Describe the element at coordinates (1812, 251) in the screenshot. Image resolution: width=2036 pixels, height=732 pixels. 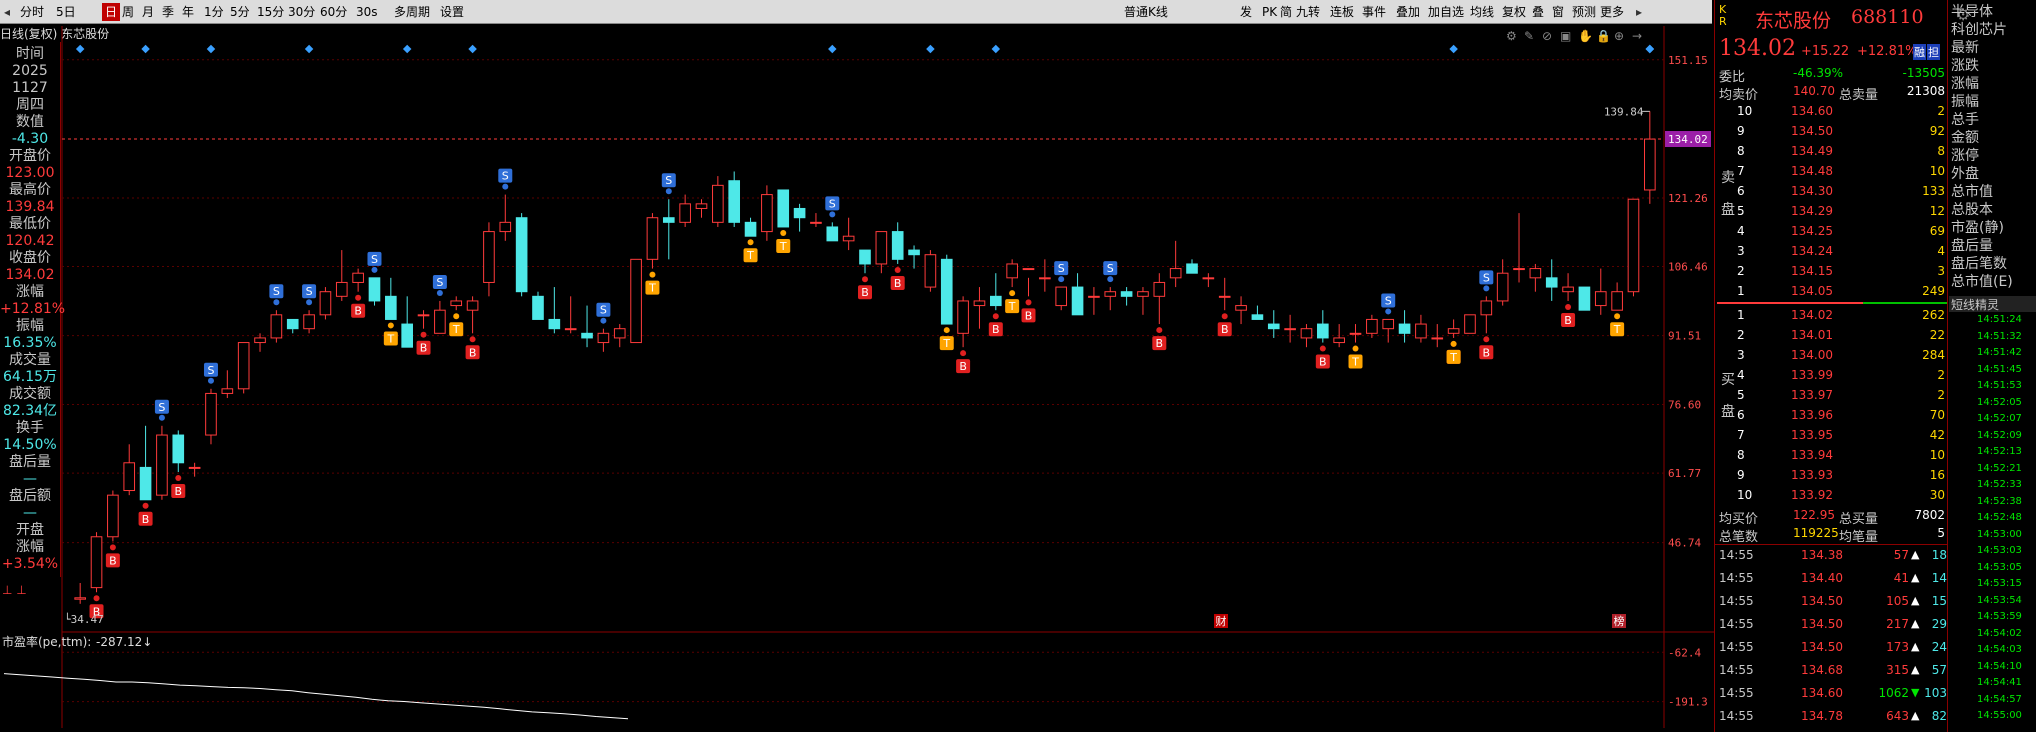
I see `sell-price: 134.24` at that location.